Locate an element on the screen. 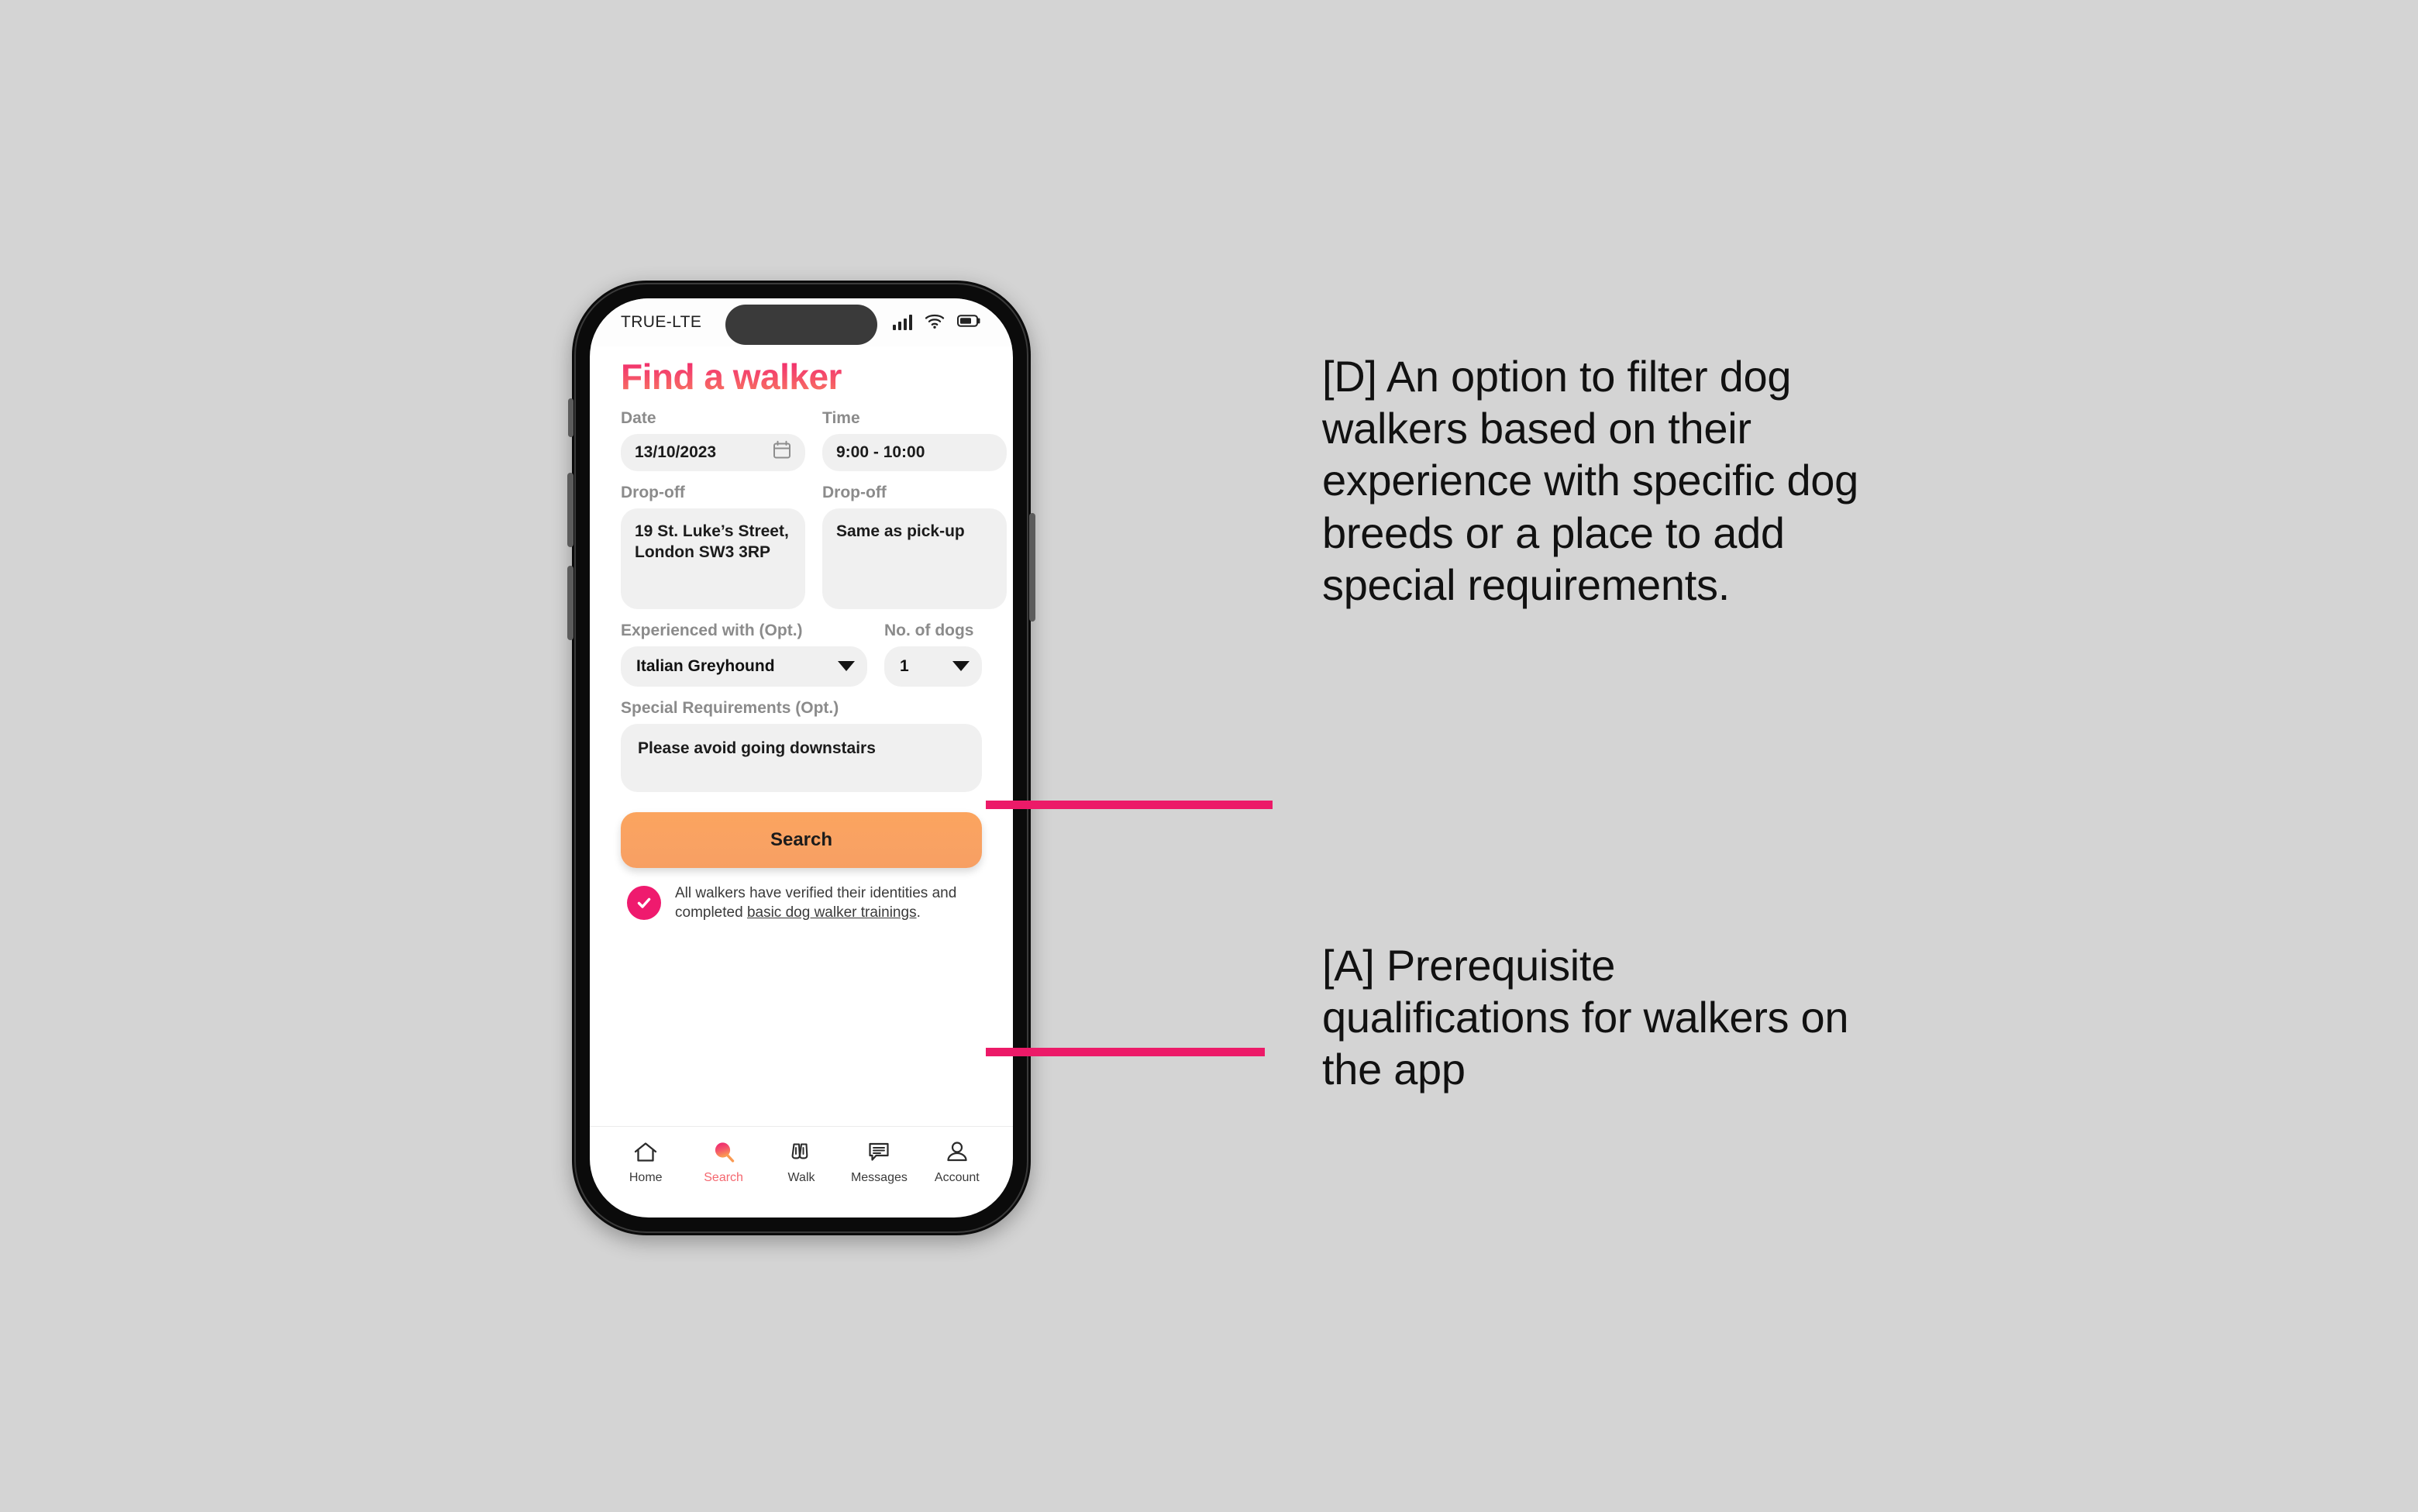 The width and height of the screenshot is (2418, 1512). leader-line-d is located at coordinates (1129, 805).